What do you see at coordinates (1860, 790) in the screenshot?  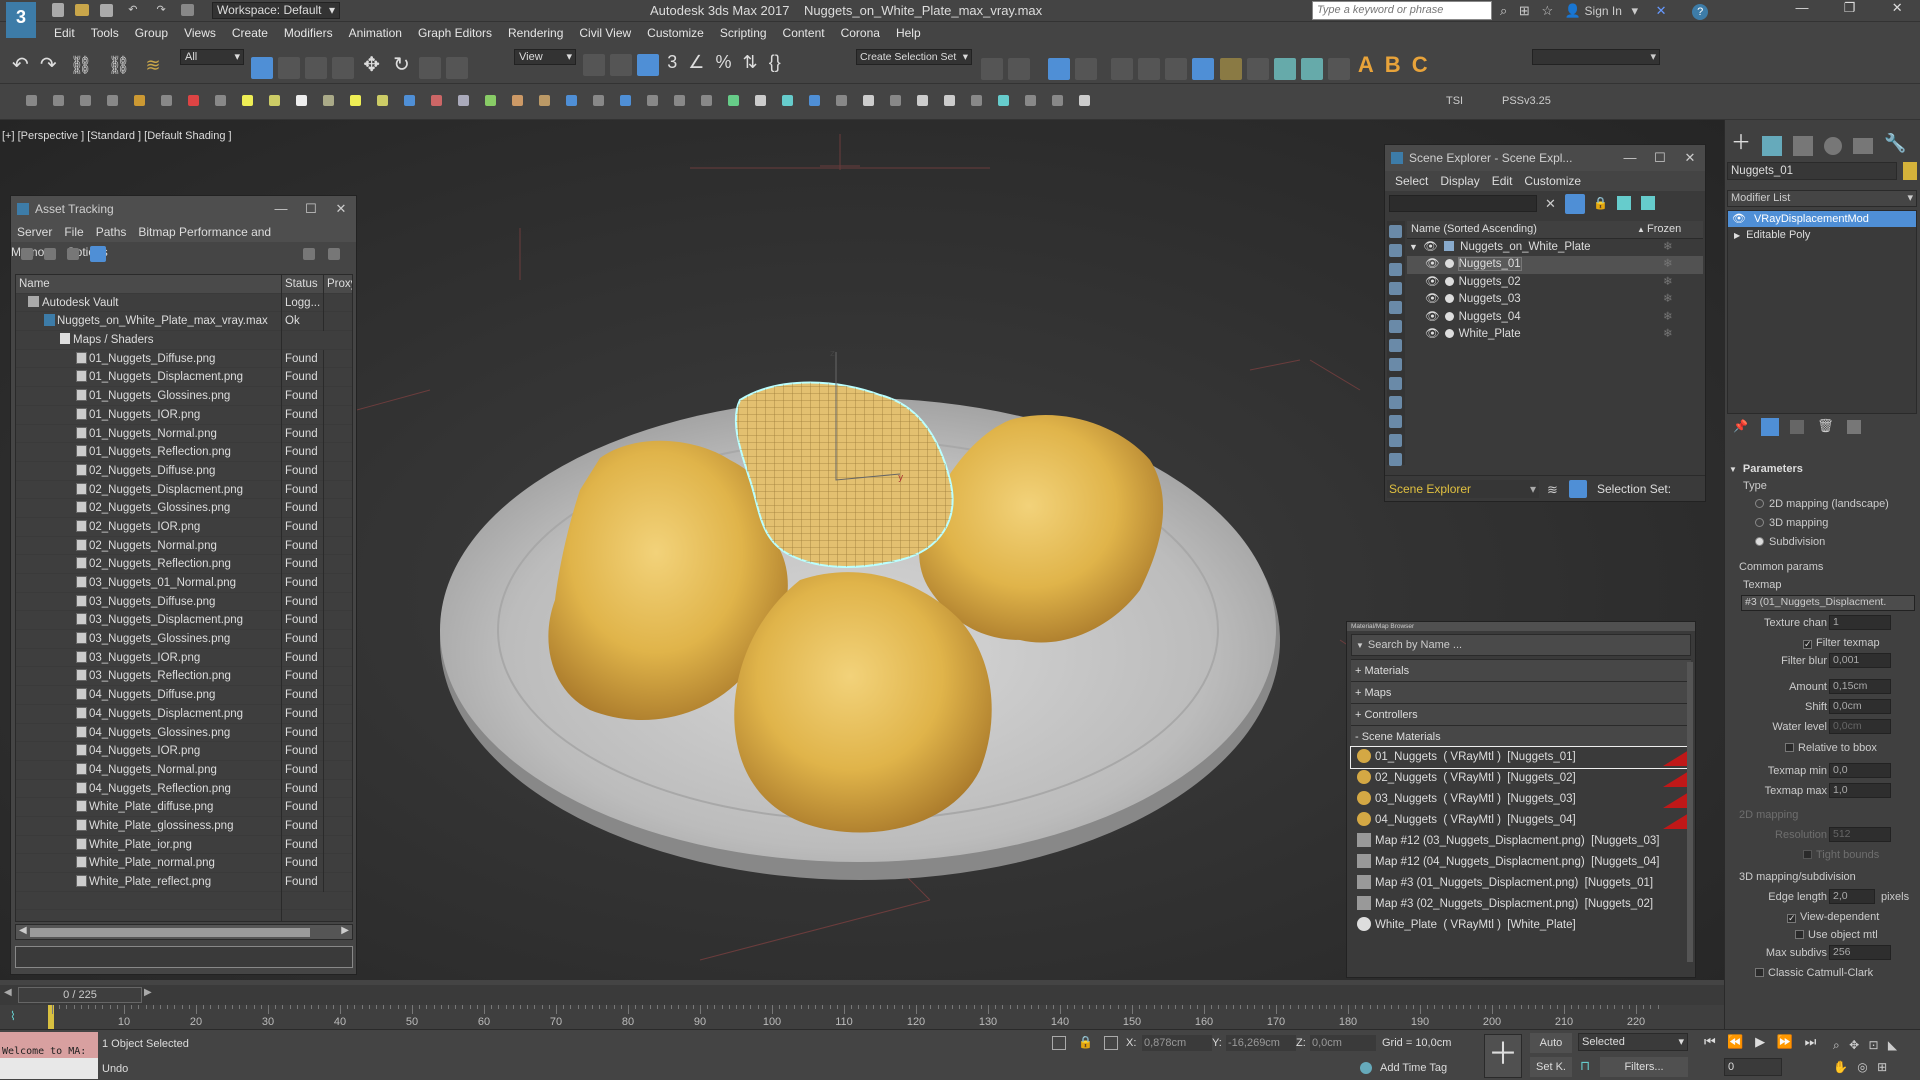 I see `texmap-max-spinner: 1,0` at bounding box center [1860, 790].